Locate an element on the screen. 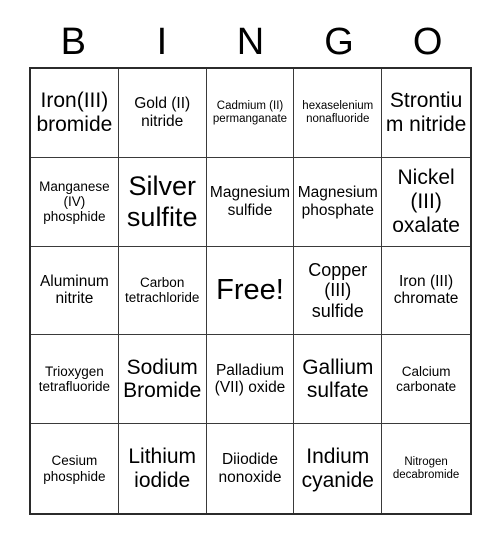  bingo-cell: Nickel (III) oxalate is located at coordinates (426, 202).